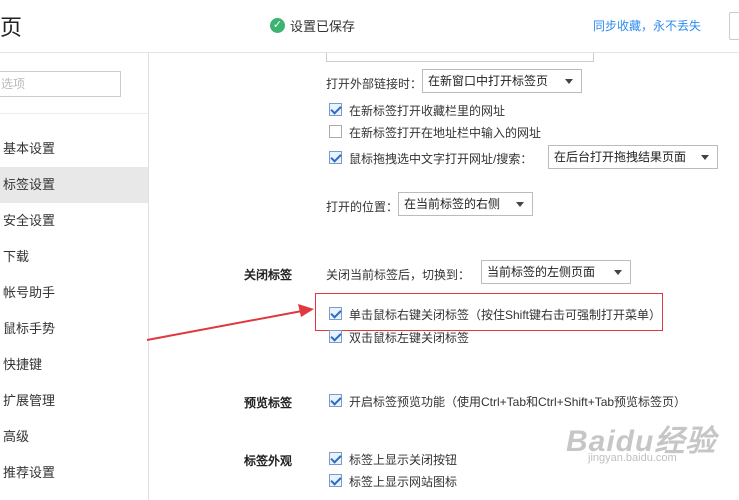 The width and height of the screenshot is (739, 500). Describe the element at coordinates (74, 329) in the screenshot. I see `sidebar-item-gestures: 鼠标手势` at that location.